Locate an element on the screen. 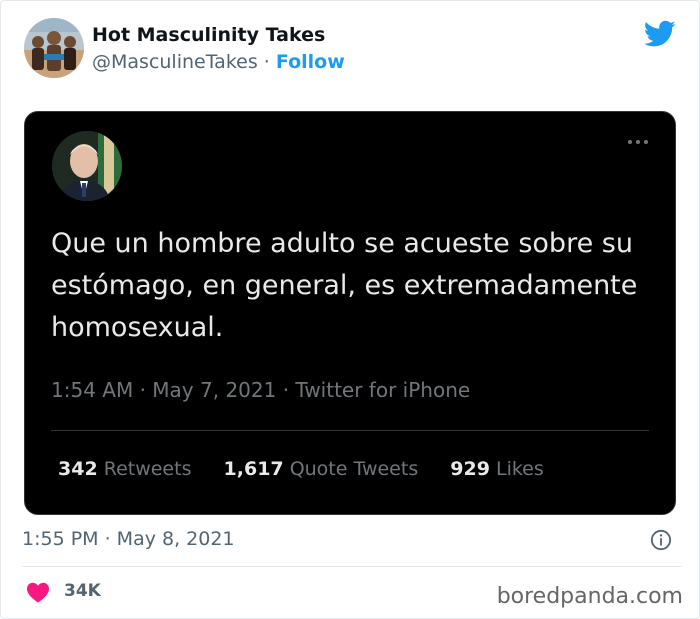 The image size is (700, 619). quote-tweets-count: 1,617 is located at coordinates (253, 469).